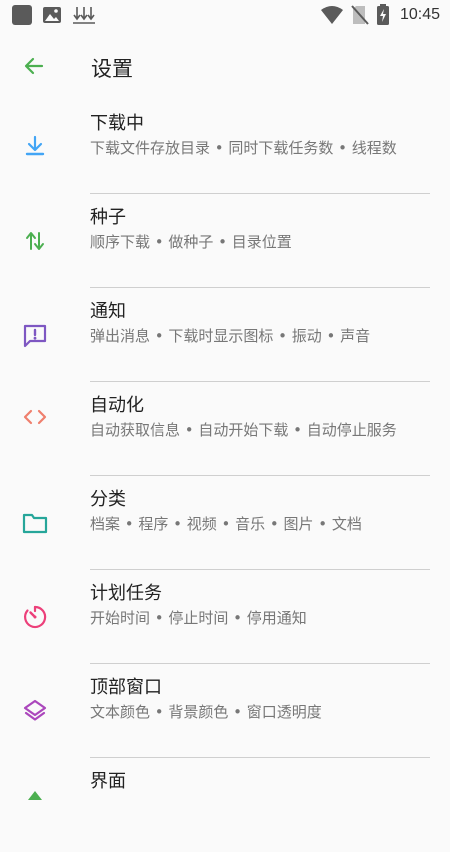 The image size is (450, 852). I want to click on settings-item-category: 分类 档案 • 程序 • 视频 • 音乐 • 图片 • 文档, so click(225, 523).